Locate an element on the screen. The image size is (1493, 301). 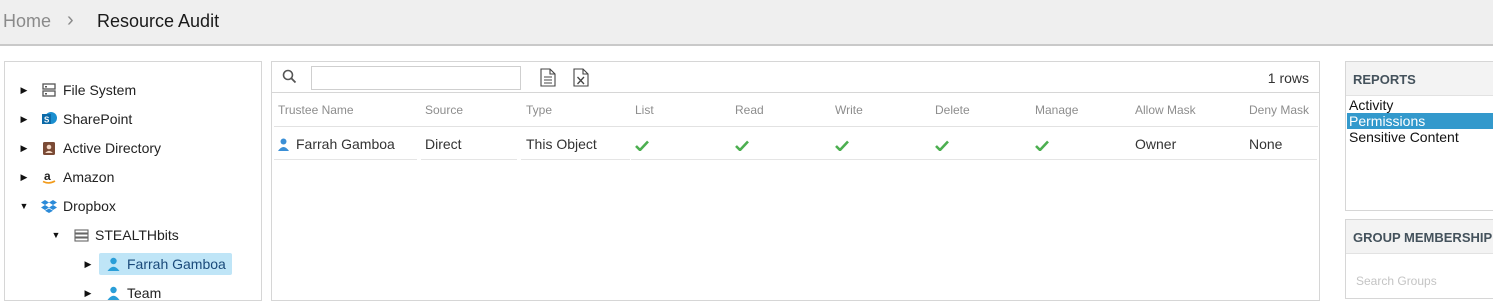
tree-item-stealthbits: ▼ STEALTHbits is located at coordinates (115, 235).